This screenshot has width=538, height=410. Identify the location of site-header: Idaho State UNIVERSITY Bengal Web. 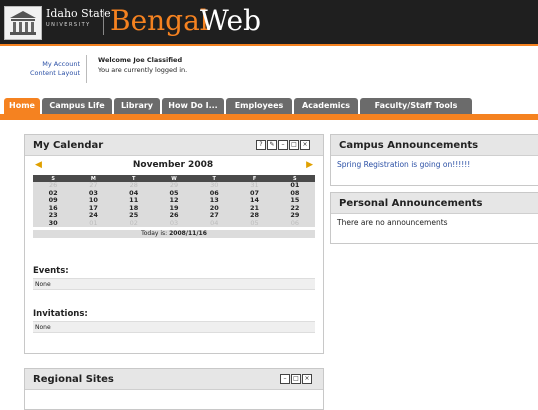
(269, 22).